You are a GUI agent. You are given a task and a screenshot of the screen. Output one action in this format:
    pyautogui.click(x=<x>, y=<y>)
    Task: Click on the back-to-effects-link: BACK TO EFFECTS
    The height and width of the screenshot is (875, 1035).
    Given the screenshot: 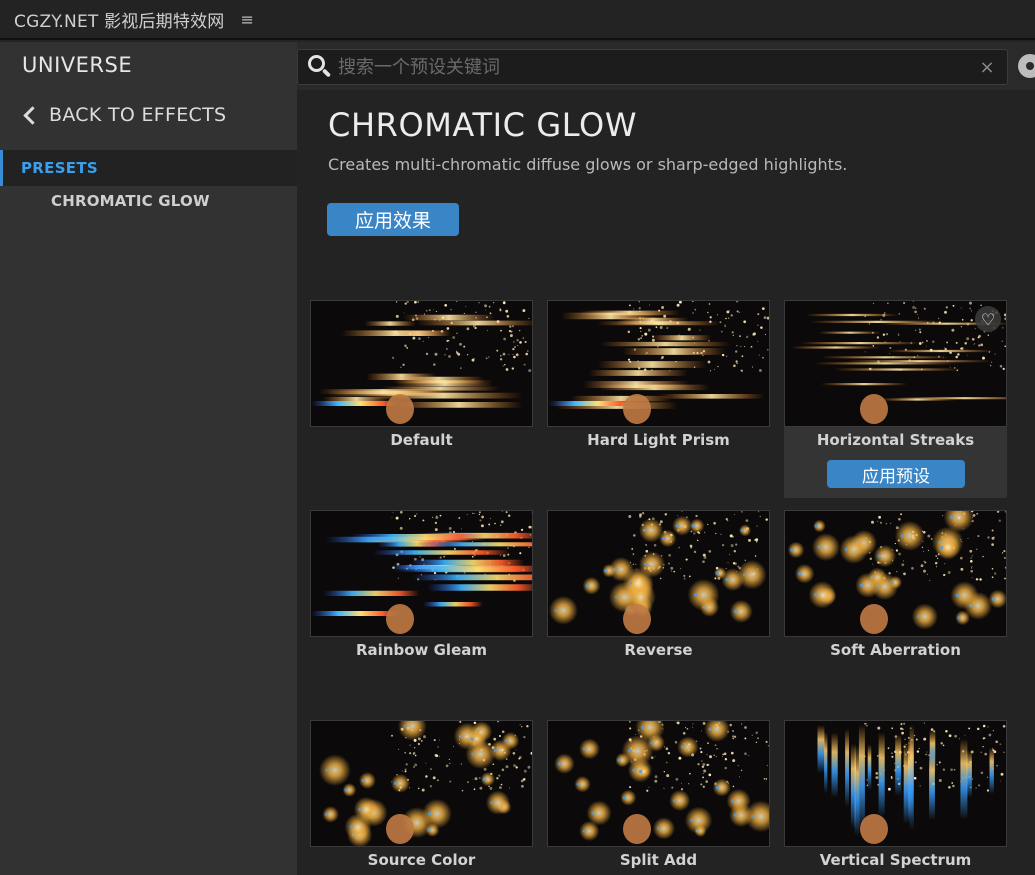 What is the action you would take?
    pyautogui.click(x=124, y=115)
    